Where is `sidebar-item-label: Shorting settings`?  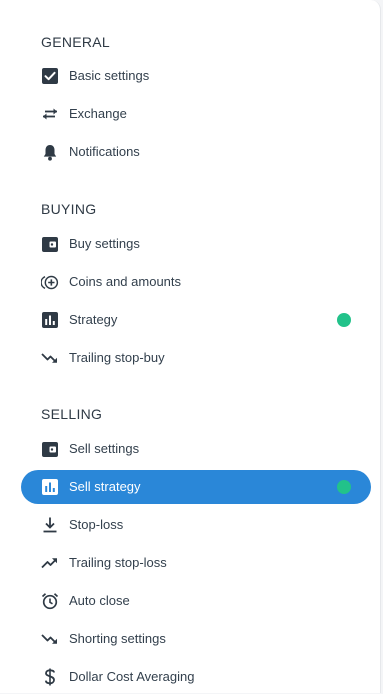
sidebar-item-label: Shorting settings is located at coordinates (117, 638).